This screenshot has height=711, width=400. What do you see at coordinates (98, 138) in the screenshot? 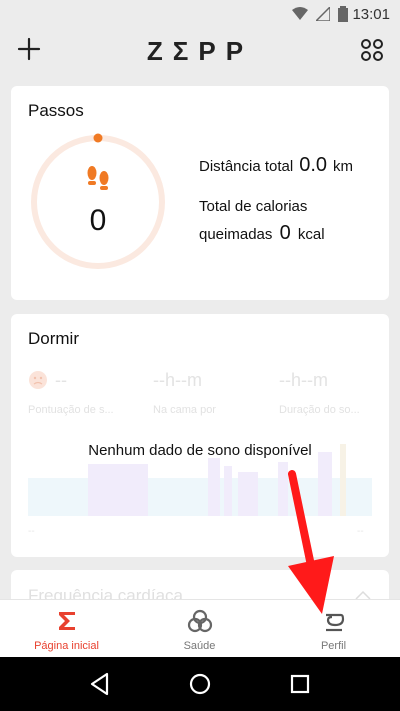
I see `progress-marker` at bounding box center [98, 138].